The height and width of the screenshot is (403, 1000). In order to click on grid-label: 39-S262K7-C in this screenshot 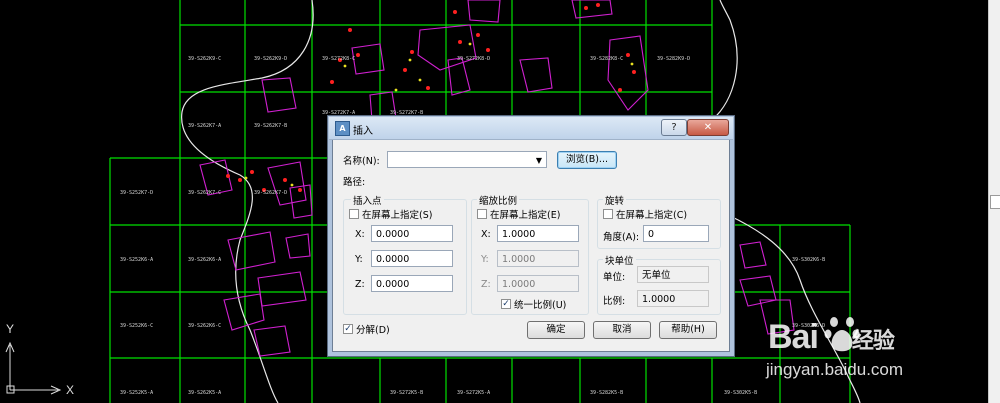, I will do `click(205, 193)`.